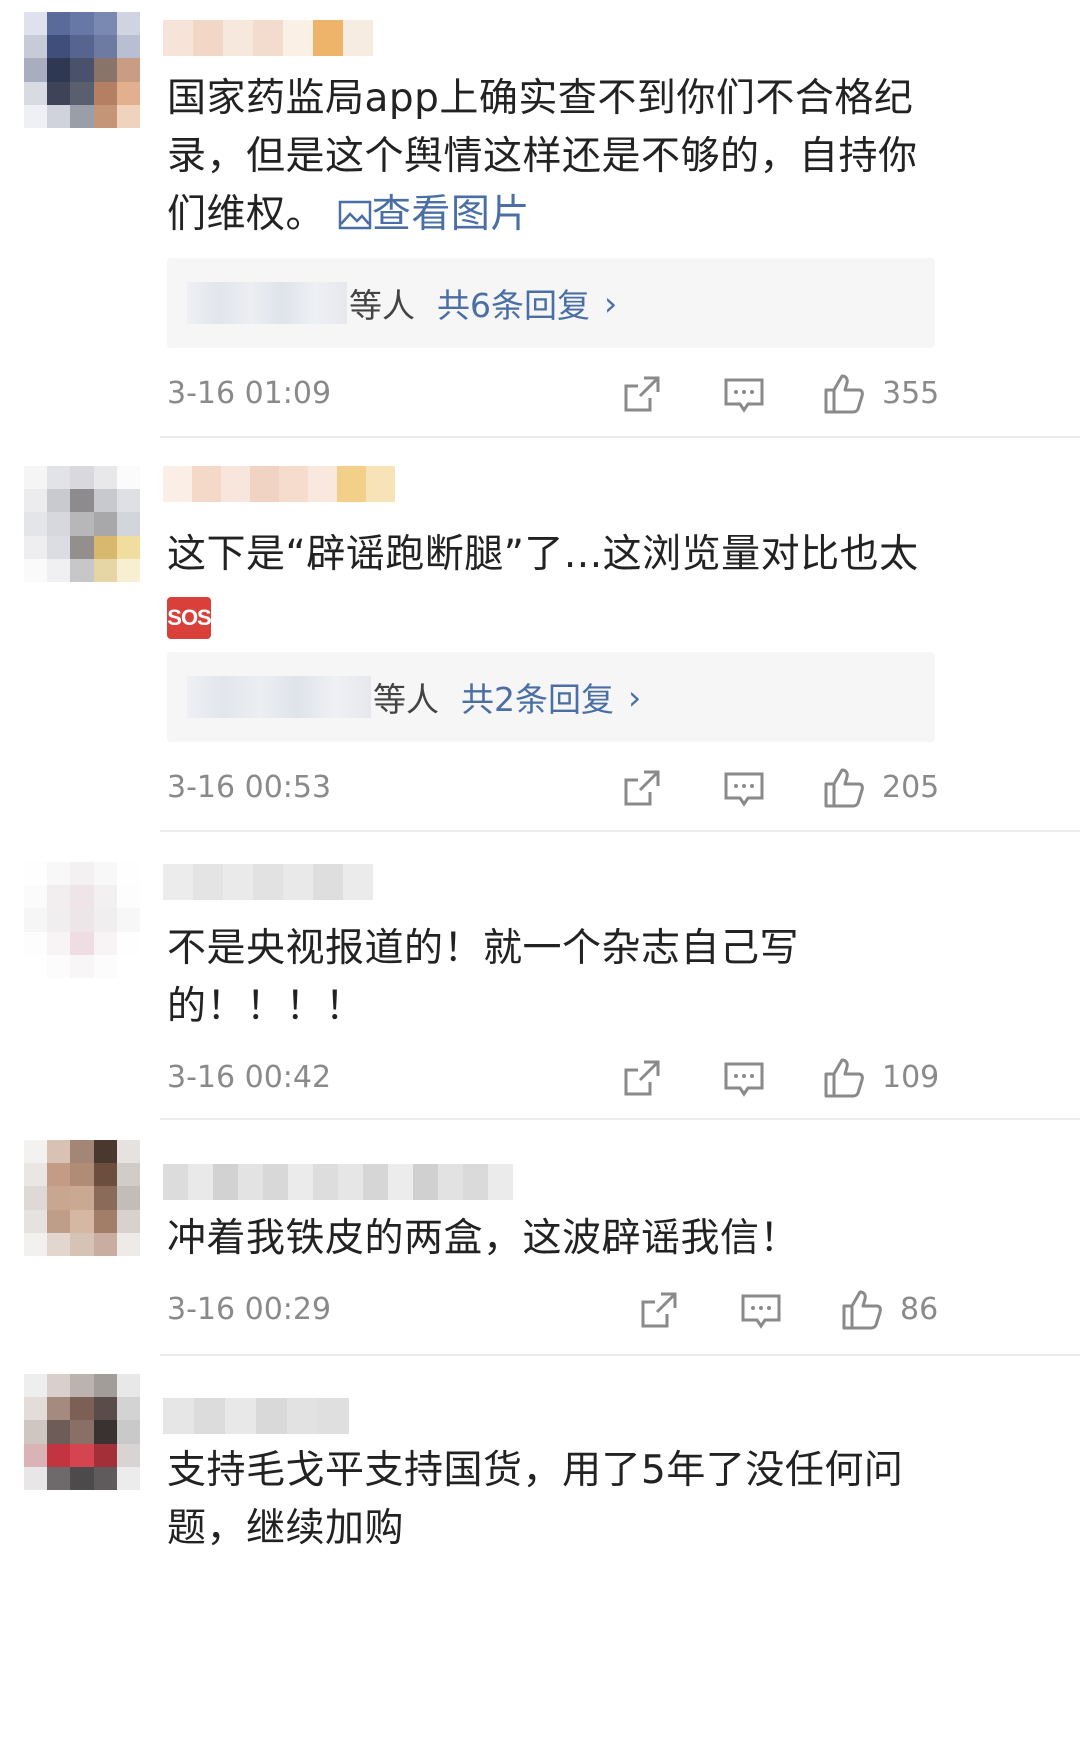 This screenshot has width=1080, height=1750. Describe the element at coordinates (911, 787) in the screenshot. I see `like-count: 205` at that location.